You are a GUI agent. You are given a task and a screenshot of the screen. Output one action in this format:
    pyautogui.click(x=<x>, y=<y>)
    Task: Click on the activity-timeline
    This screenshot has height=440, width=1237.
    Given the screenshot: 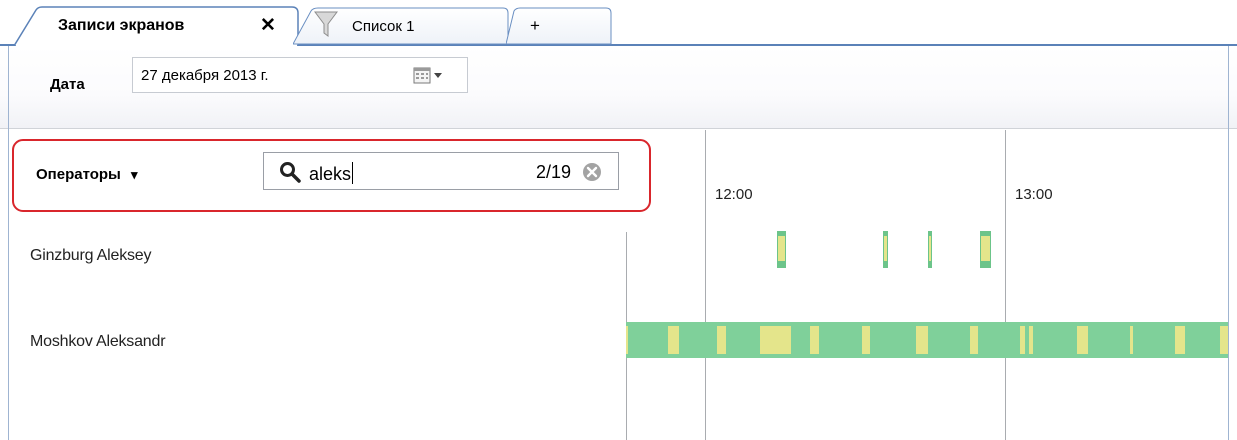 What is the action you would take?
    pyautogui.click(x=927, y=294)
    